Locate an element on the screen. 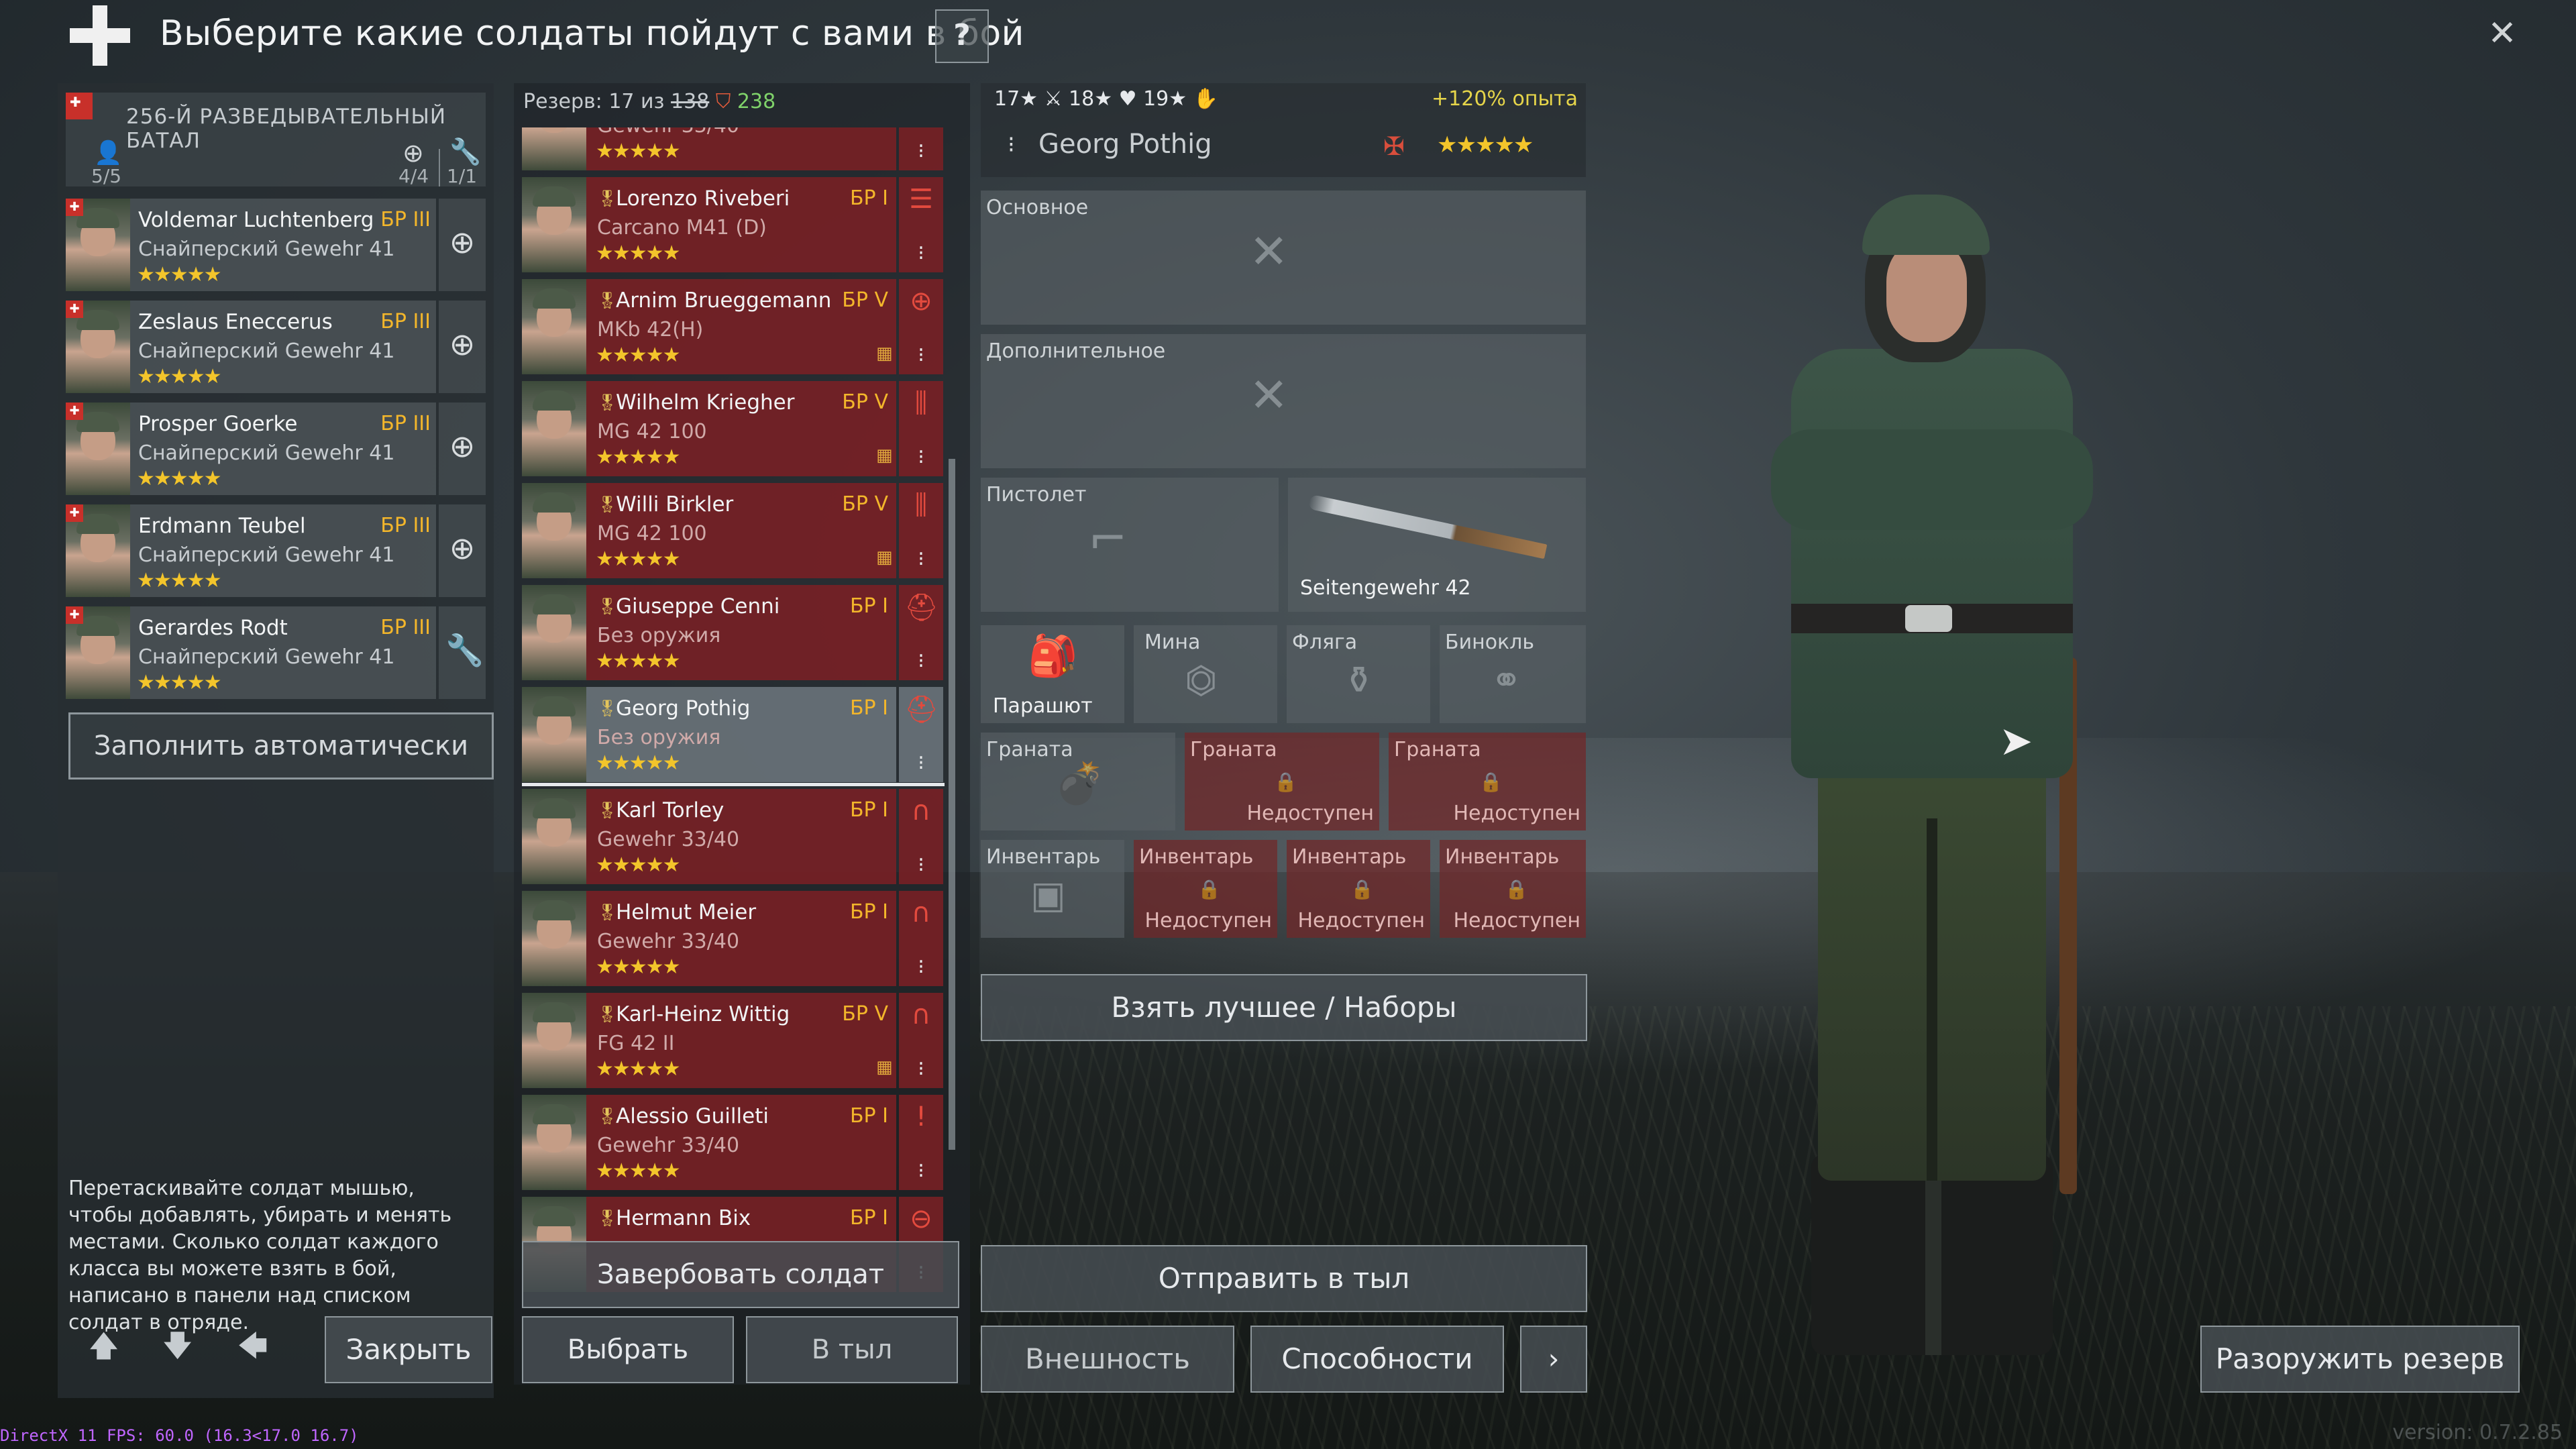 The height and width of the screenshot is (1449, 2576). crosshair-icon: ⊕ is located at coordinates (462, 344).